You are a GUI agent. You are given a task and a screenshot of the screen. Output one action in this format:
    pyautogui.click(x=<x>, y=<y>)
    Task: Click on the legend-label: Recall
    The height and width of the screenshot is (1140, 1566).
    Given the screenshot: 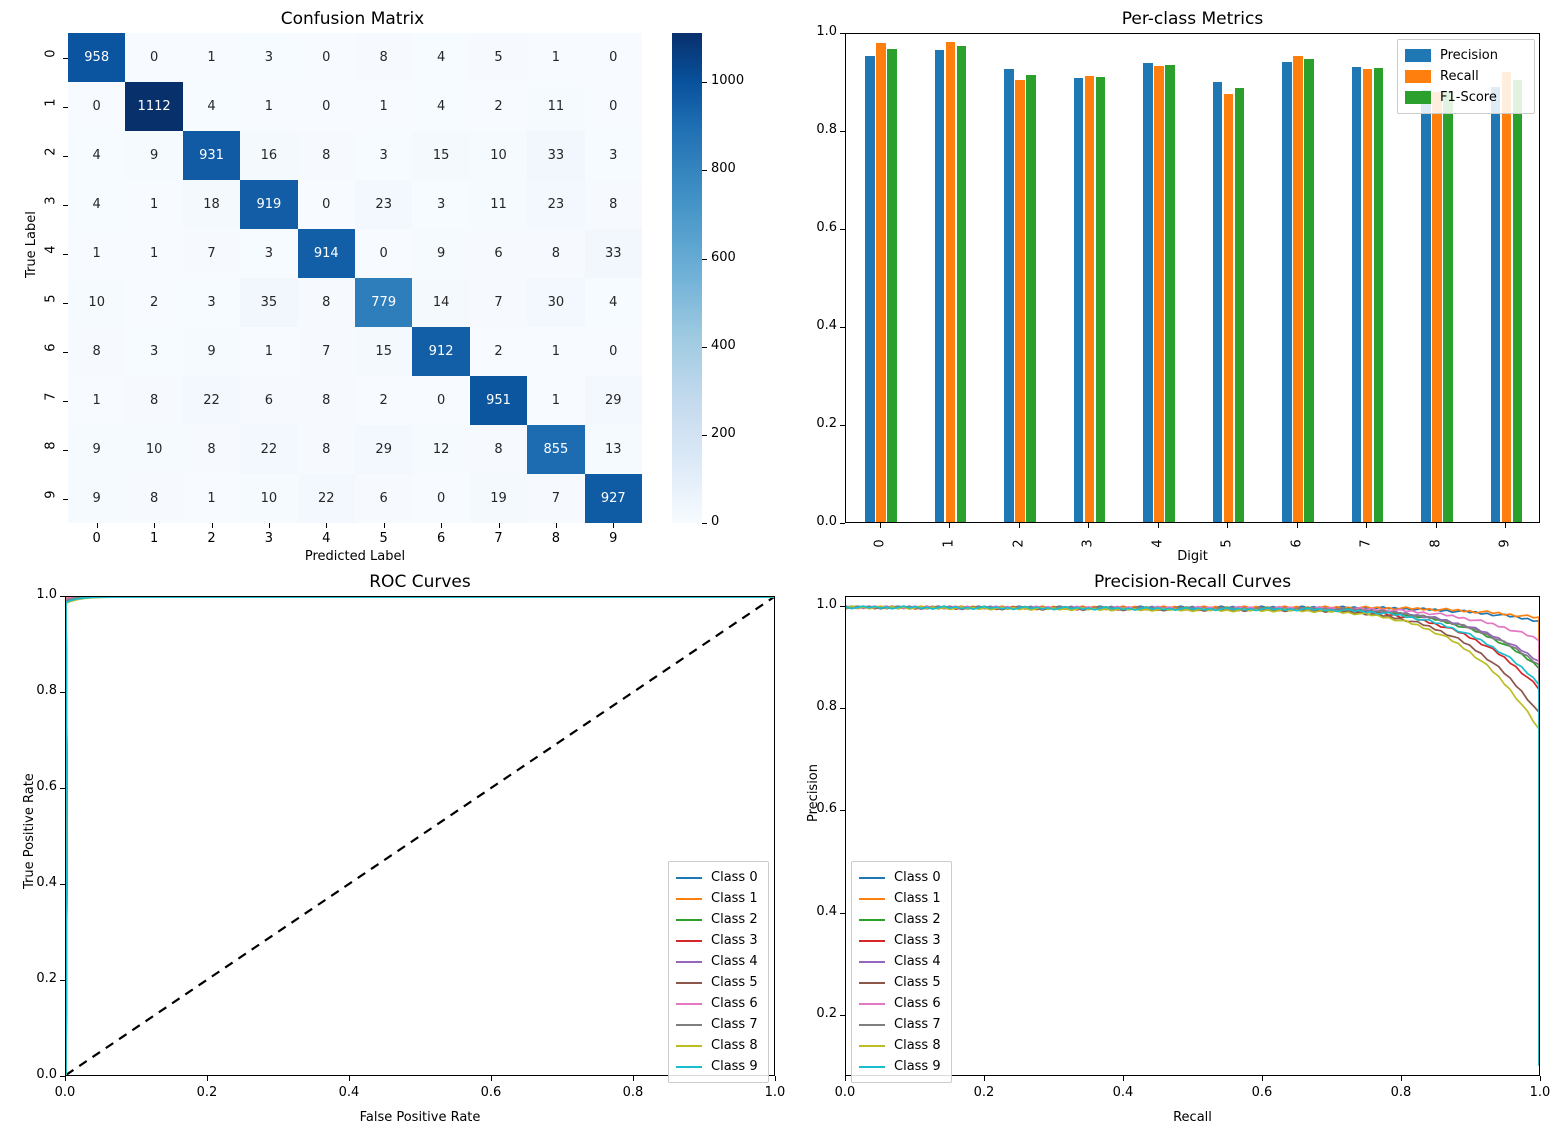 What is the action you would take?
    pyautogui.click(x=1459, y=76)
    